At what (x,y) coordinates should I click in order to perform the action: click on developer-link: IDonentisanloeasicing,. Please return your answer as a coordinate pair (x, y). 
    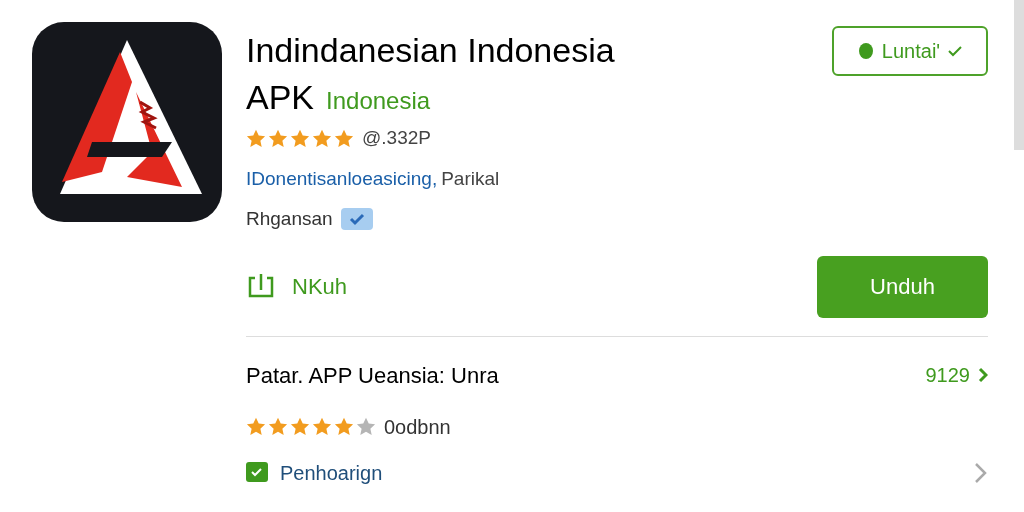
    Looking at the image, I should click on (342, 178).